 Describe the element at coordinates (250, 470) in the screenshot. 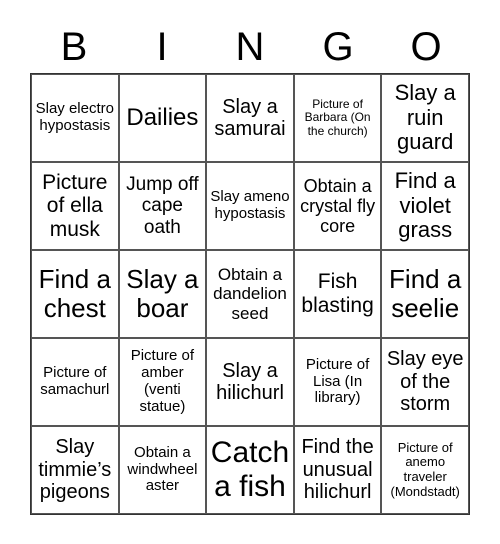

I see `bingo-cell: Catch a fish` at that location.